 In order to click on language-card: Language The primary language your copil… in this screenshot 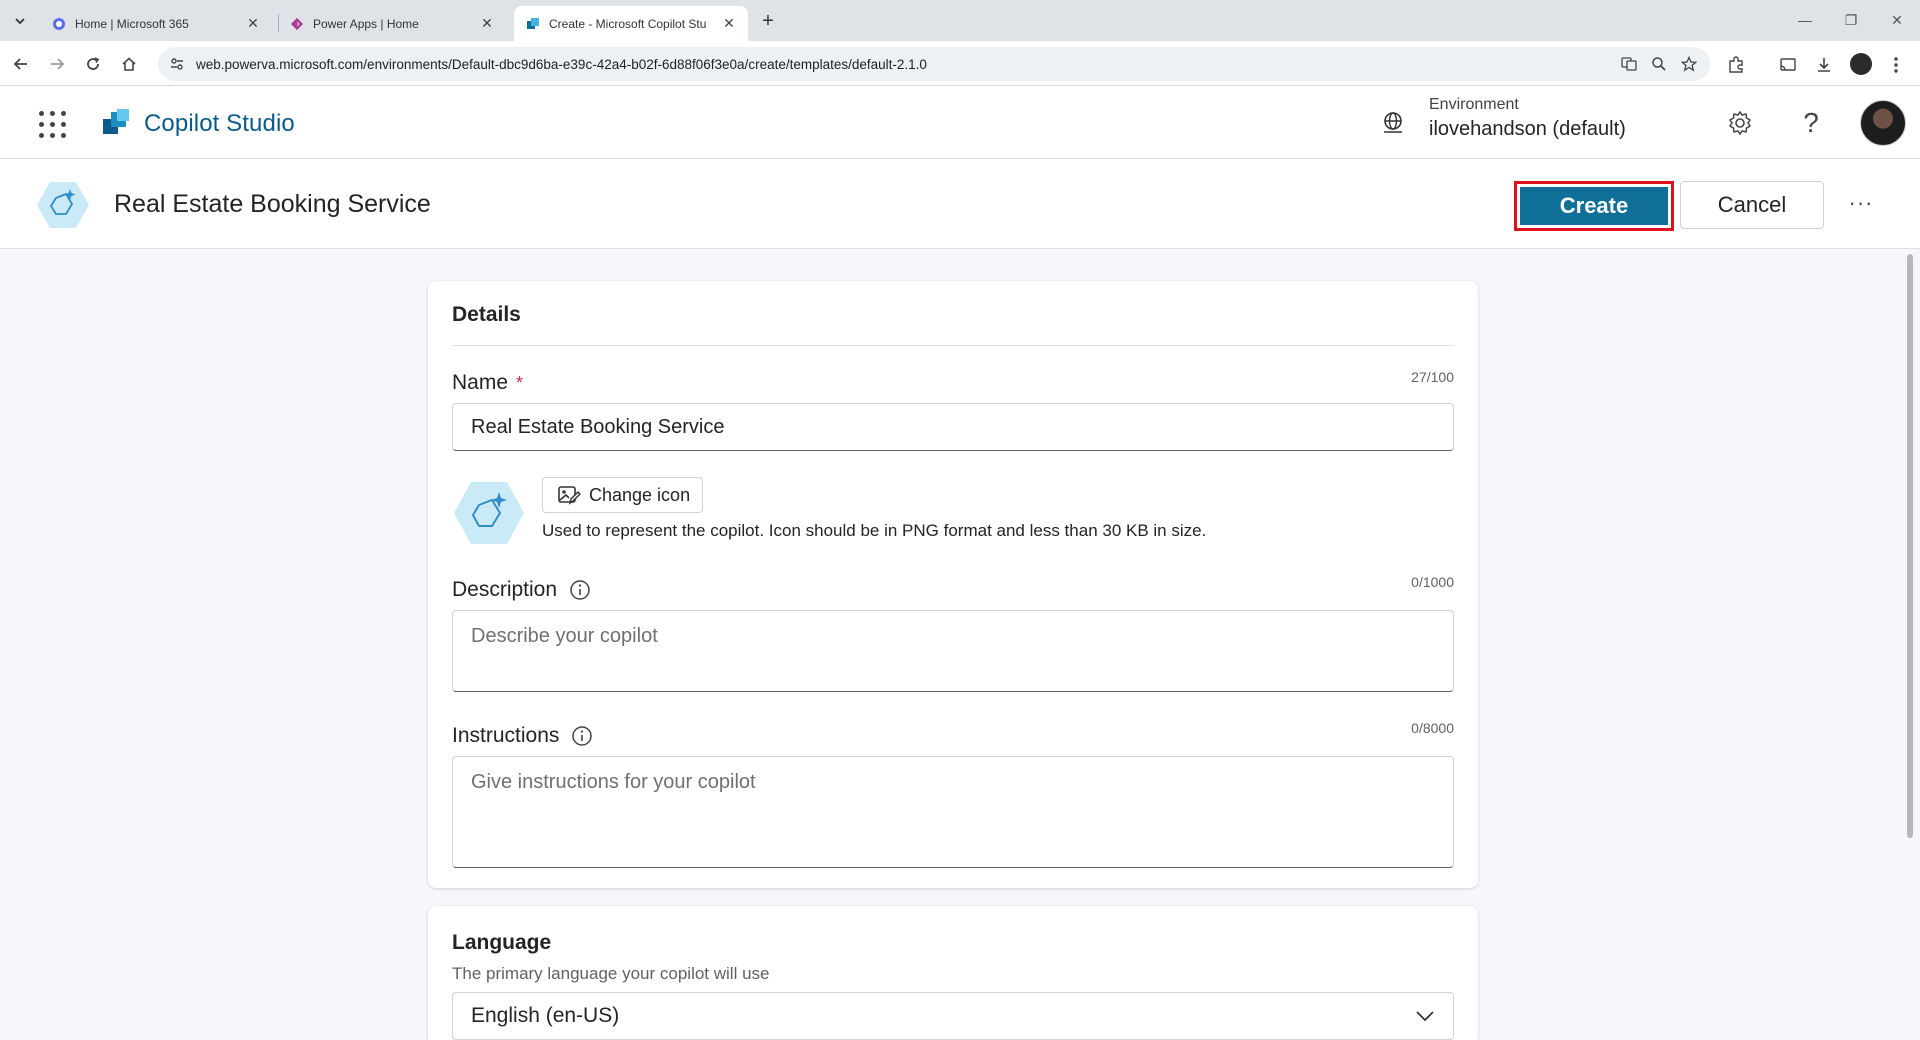, I will do `click(953, 973)`.